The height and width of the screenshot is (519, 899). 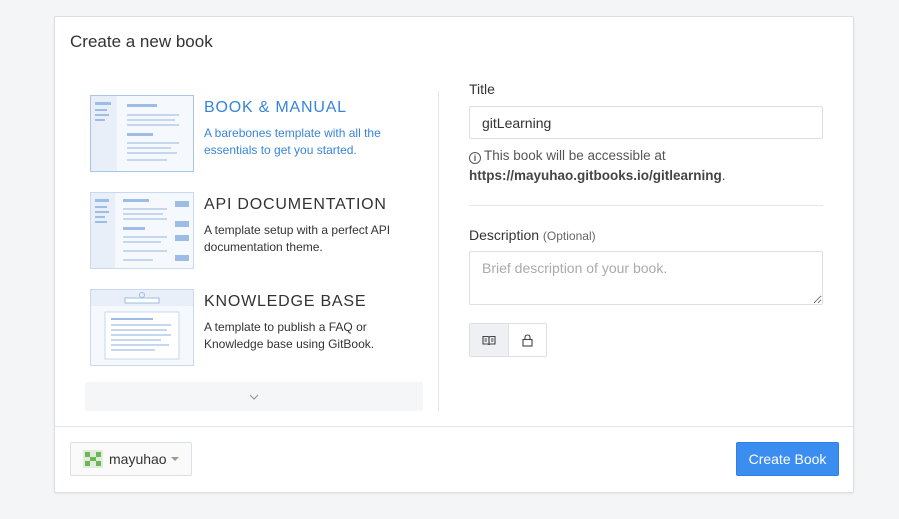 I want to click on description-label-text: Description, so click(x=504, y=235).